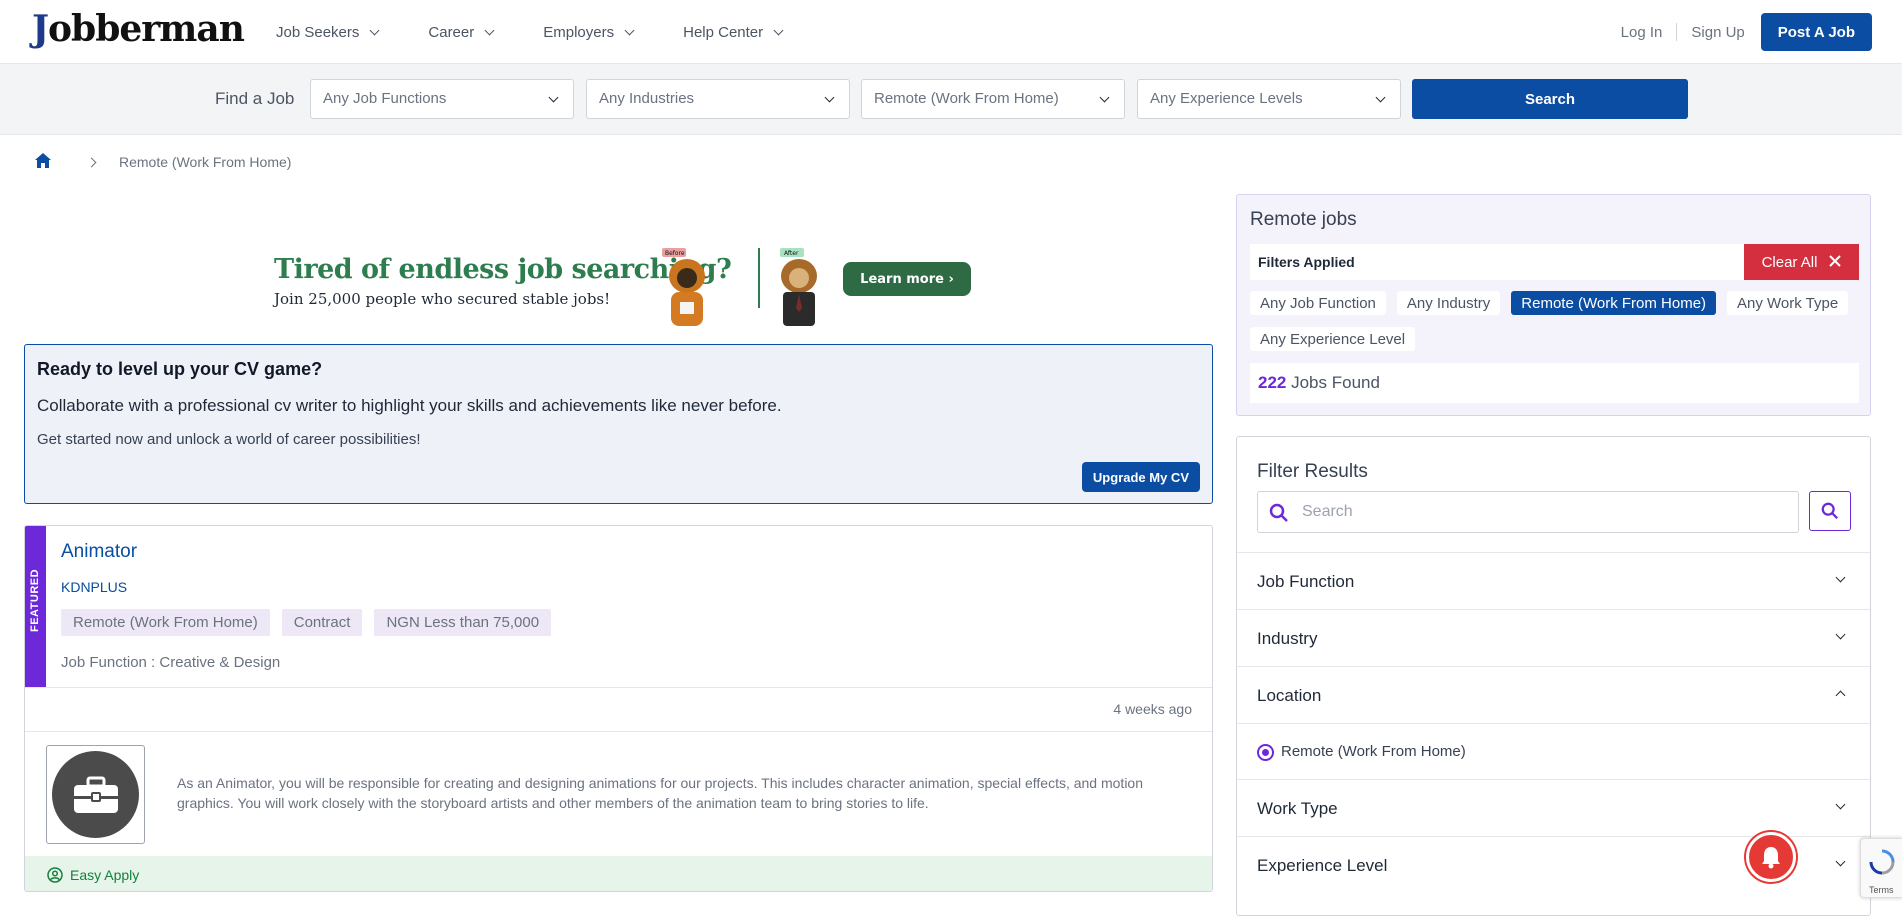  What do you see at coordinates (94, 587) in the screenshot?
I see `company-link: KDNPLUS` at bounding box center [94, 587].